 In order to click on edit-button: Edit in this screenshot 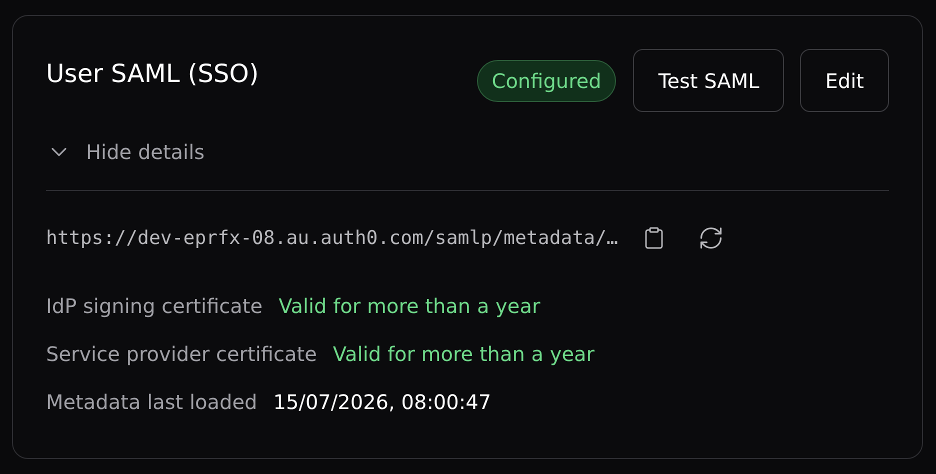, I will do `click(844, 80)`.